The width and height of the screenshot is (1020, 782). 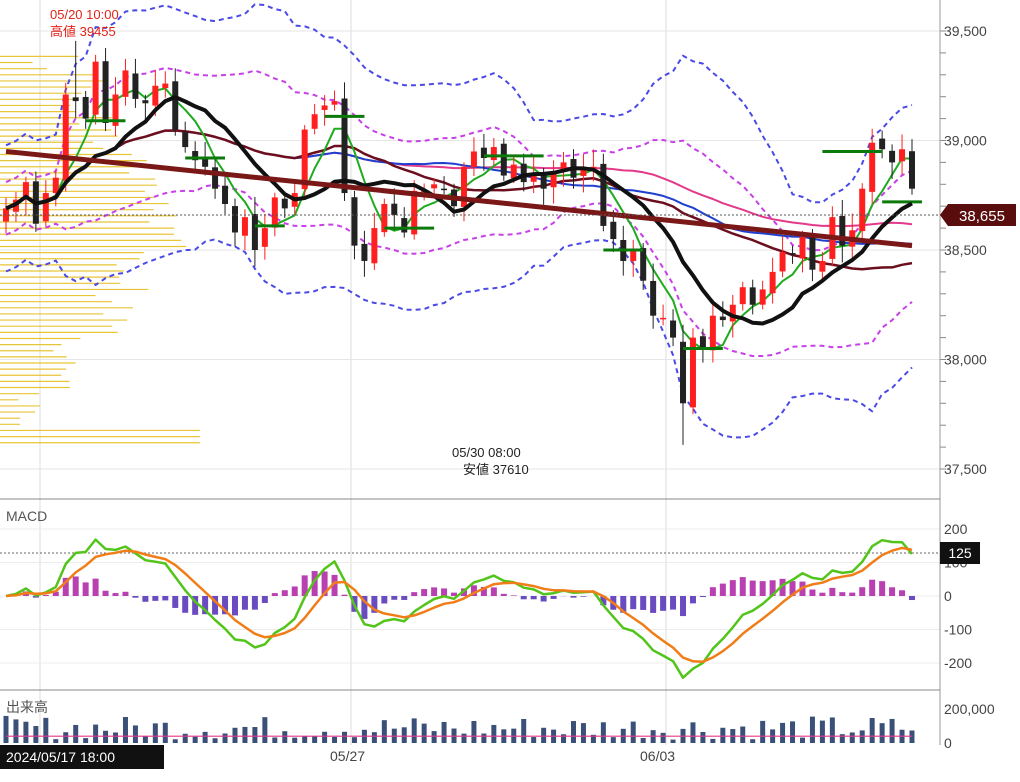 I want to click on high-value-label: 高値 39455, so click(x=83, y=31).